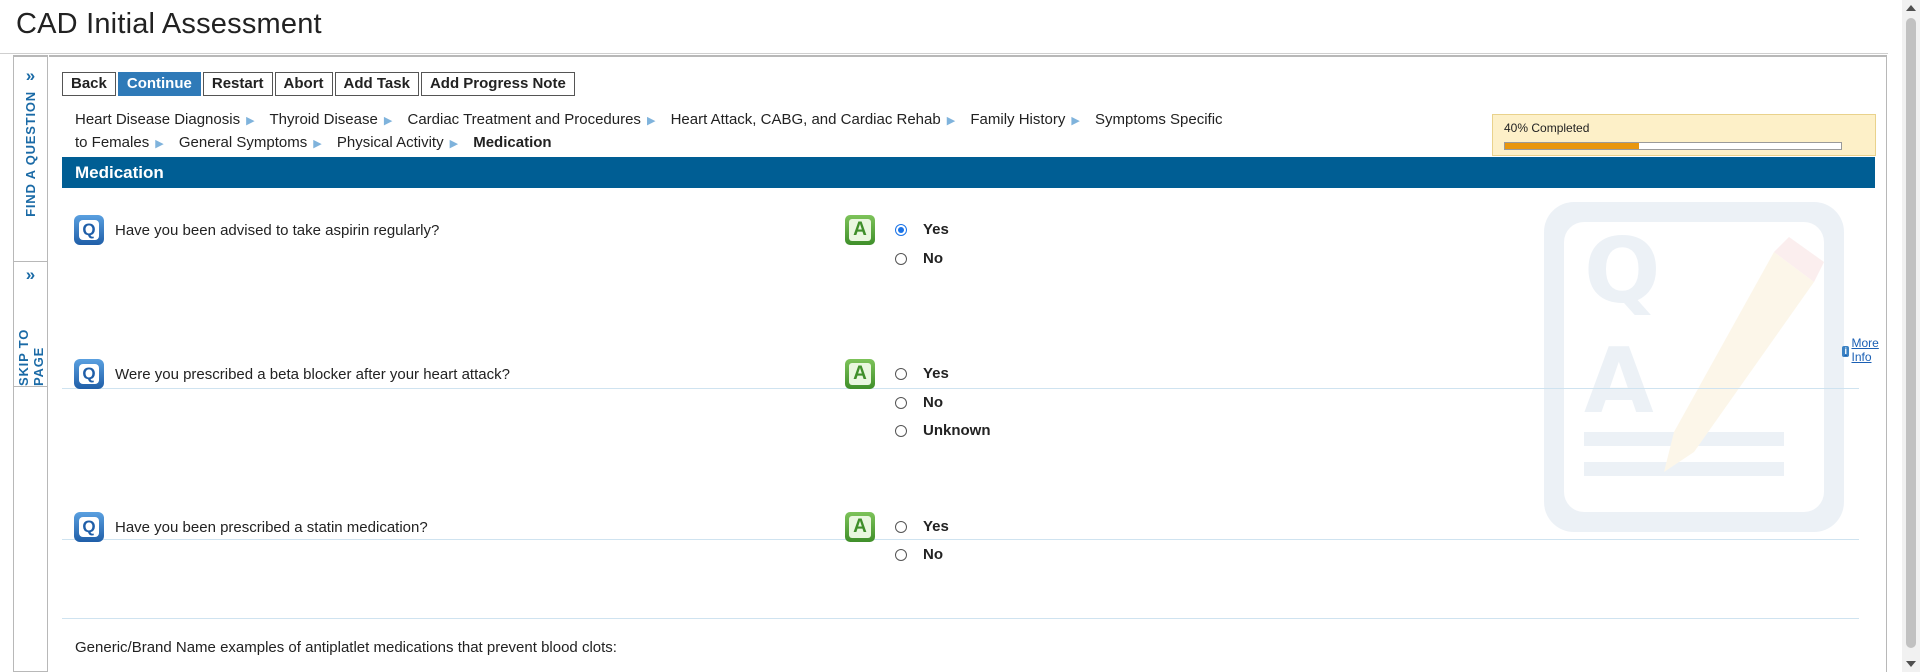  I want to click on progress-label: 40% Completed, so click(1547, 128).